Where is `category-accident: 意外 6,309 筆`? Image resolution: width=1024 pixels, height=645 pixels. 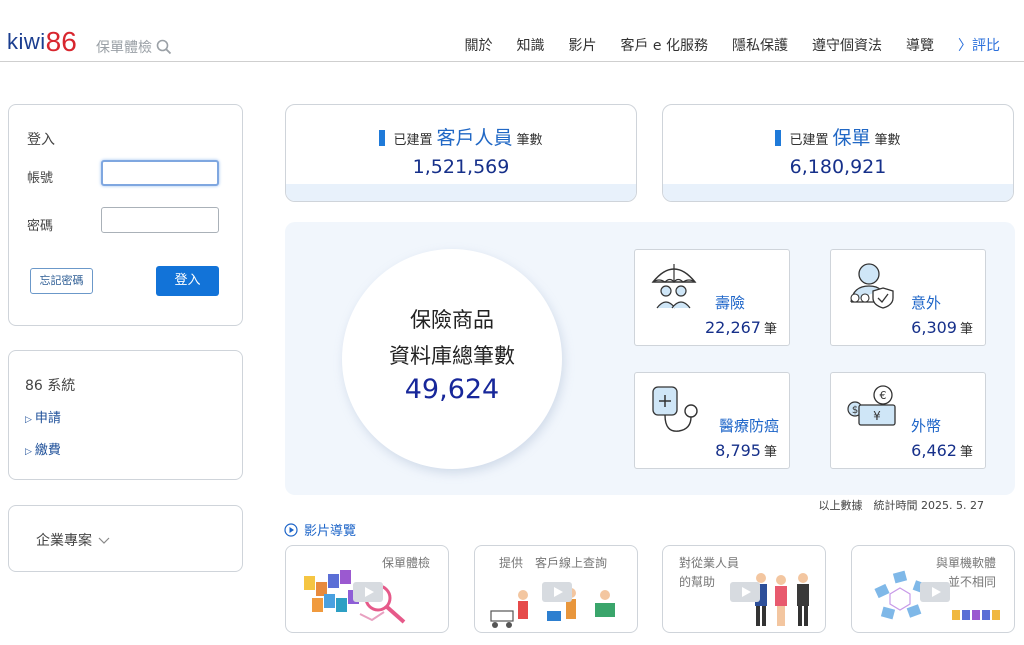
category-accident: 意外 6,309 筆 is located at coordinates (908, 297).